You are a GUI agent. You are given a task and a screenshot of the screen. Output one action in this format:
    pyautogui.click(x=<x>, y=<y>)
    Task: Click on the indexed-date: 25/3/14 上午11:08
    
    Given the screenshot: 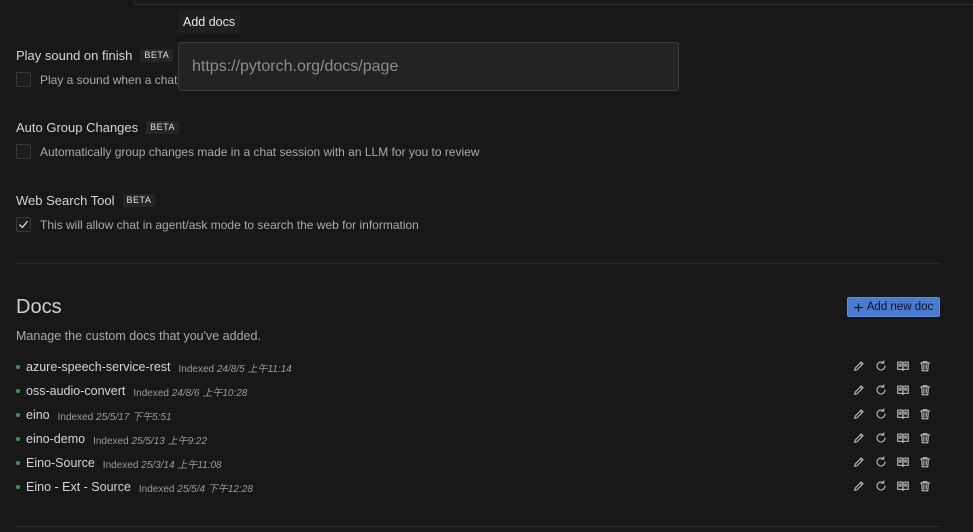 What is the action you would take?
    pyautogui.click(x=181, y=465)
    